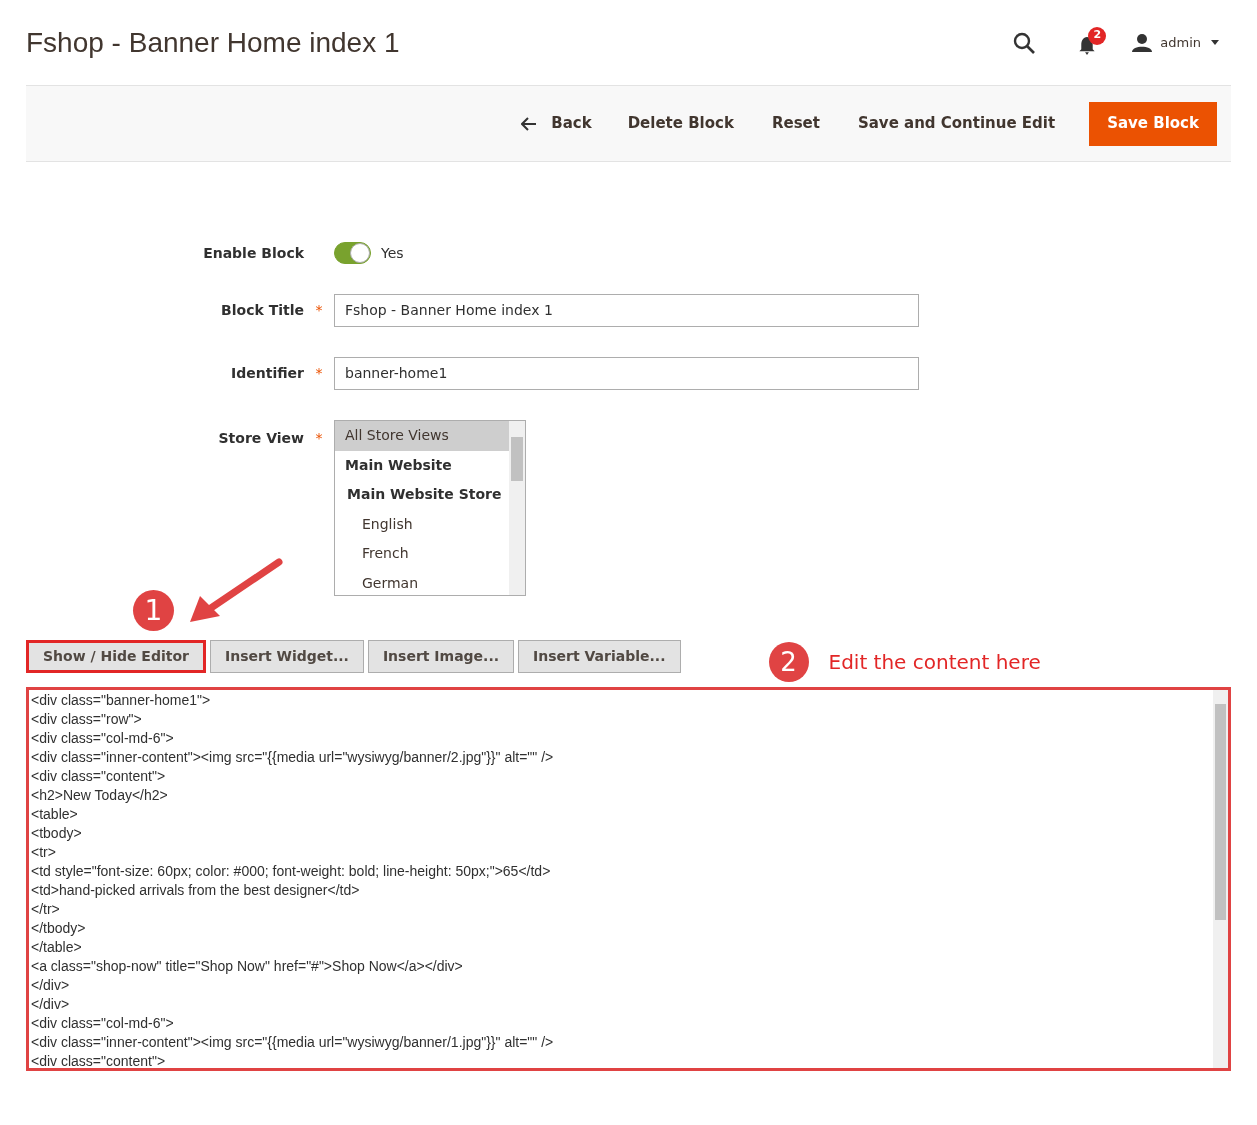 The width and height of the screenshot is (1257, 1125). What do you see at coordinates (680, 123) in the screenshot?
I see `toolbar-button: Delete Block` at bounding box center [680, 123].